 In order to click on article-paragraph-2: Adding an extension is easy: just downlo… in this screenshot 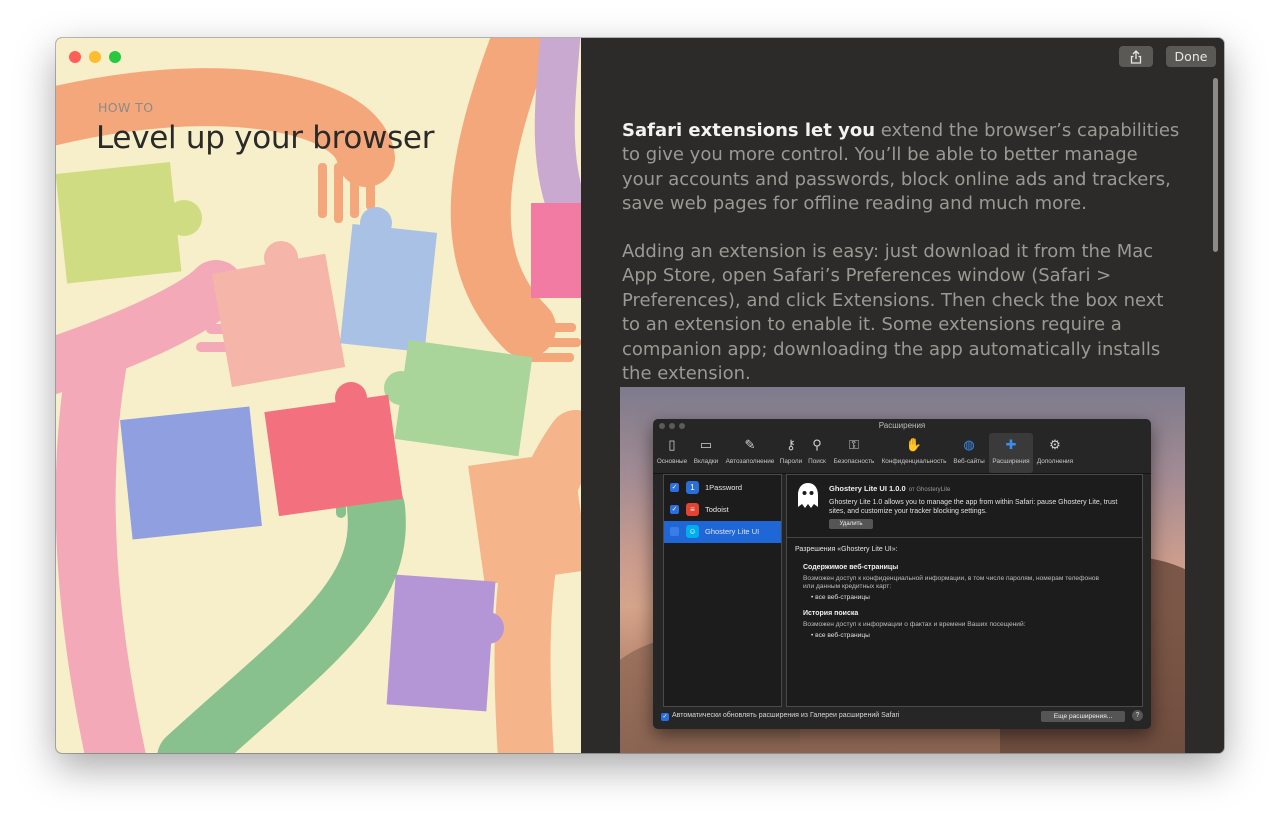, I will do `click(893, 313)`.